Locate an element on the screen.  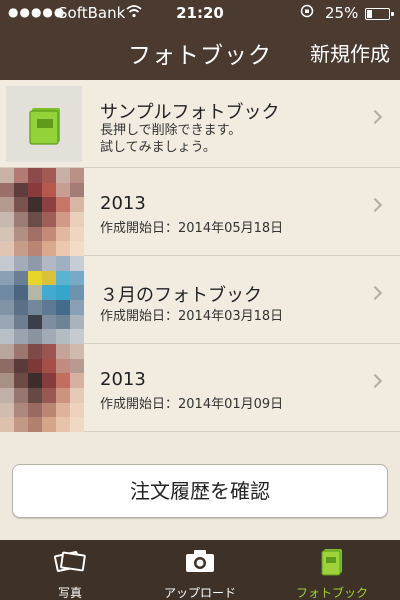
list-item: 2013 作成開始日：2014年05月18日 is located at coordinates (200, 212).